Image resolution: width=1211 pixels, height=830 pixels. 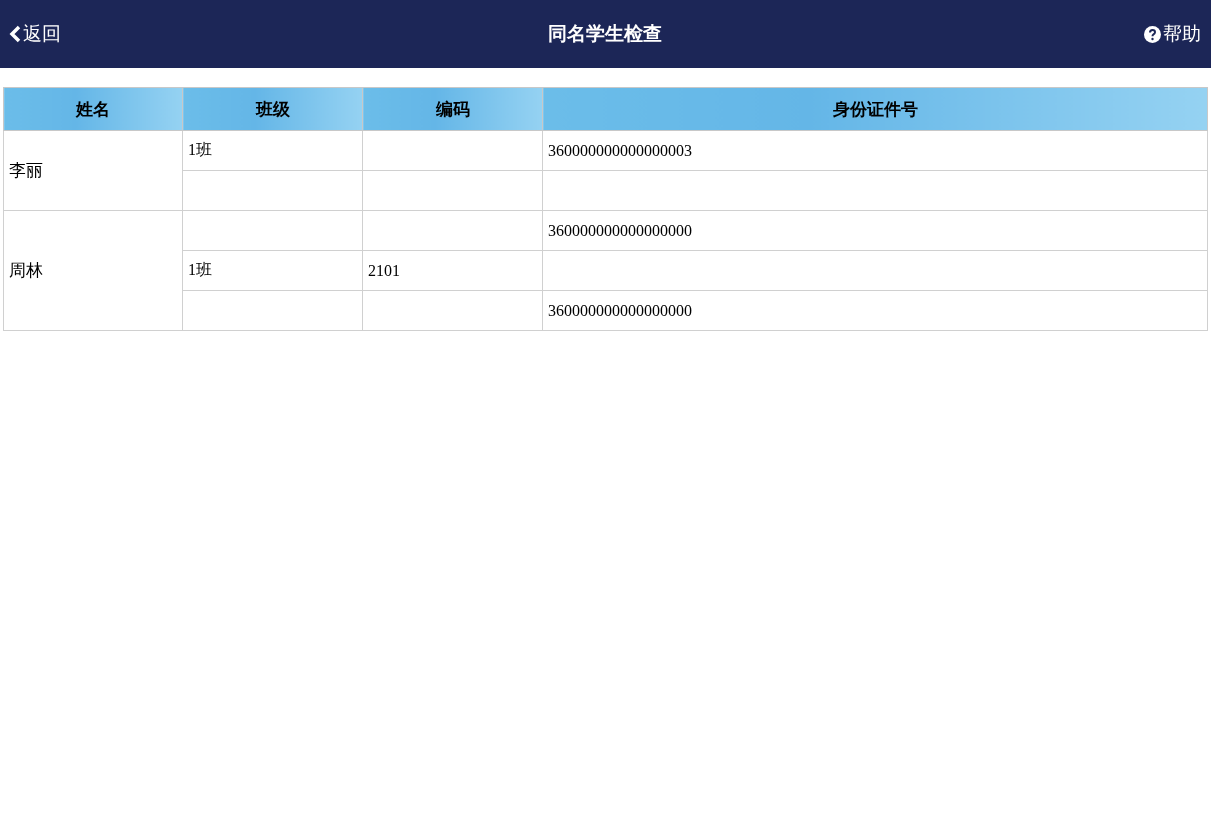 I want to click on column-header: 班级, so click(x=272, y=109).